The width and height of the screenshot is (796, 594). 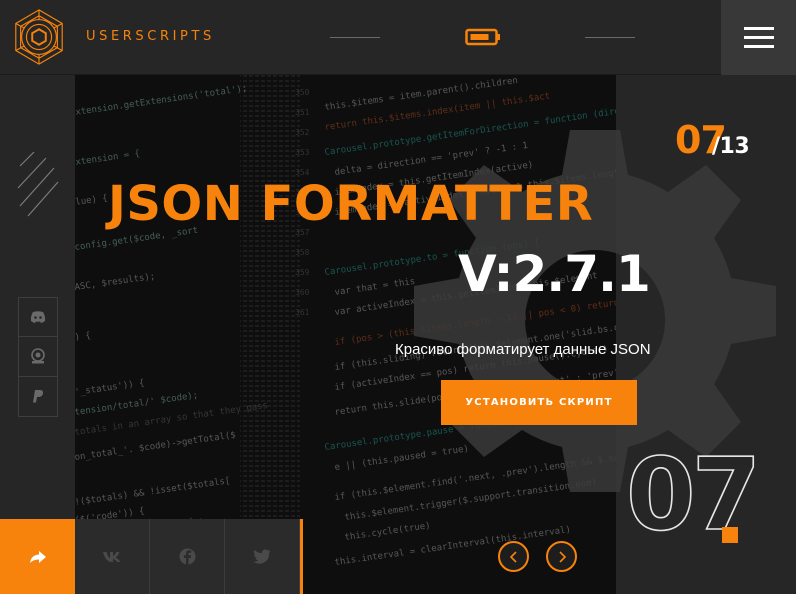 What do you see at coordinates (539, 402) in the screenshot?
I see `install-script-button: УСТАНОВИТЬ СКРИПТ` at bounding box center [539, 402].